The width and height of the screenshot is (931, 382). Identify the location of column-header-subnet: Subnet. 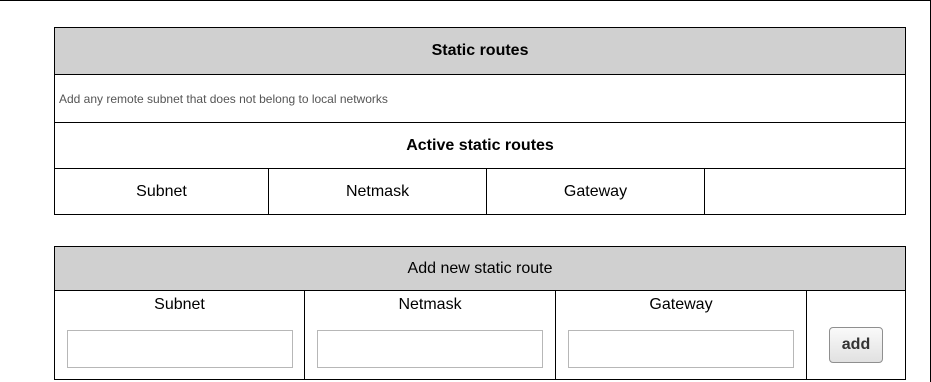
(161, 191).